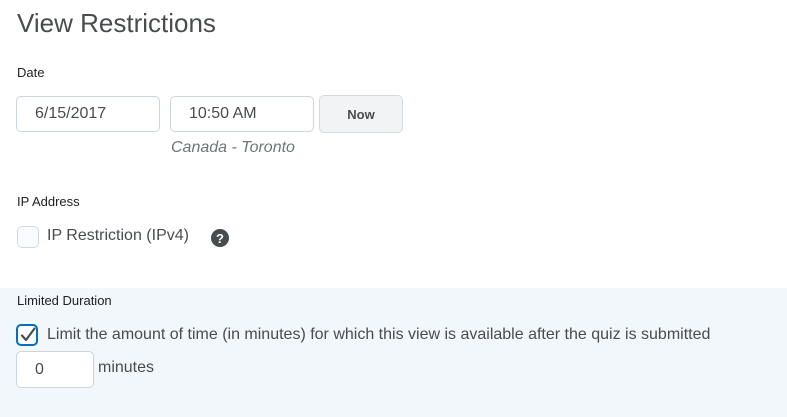 This screenshot has height=417, width=787. I want to click on checkmark-icon, so click(28, 334).